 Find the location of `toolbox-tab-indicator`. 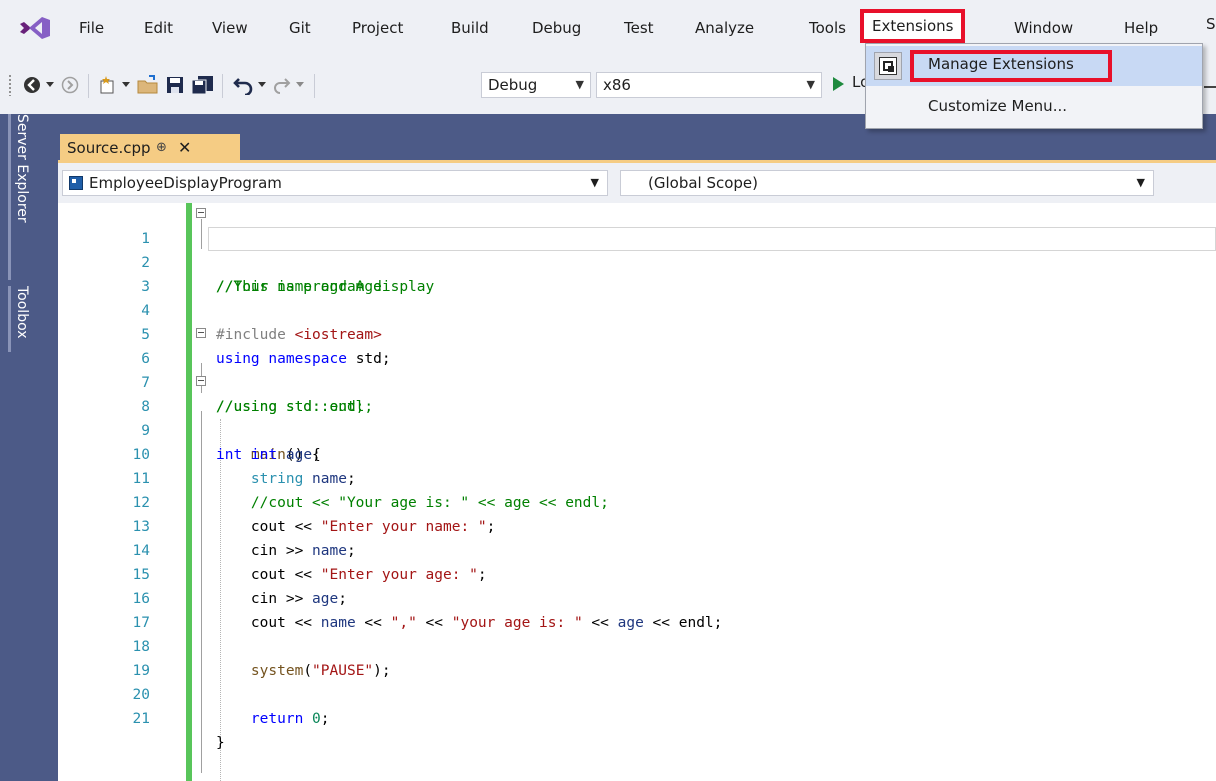

toolbox-tab-indicator is located at coordinates (9, 319).